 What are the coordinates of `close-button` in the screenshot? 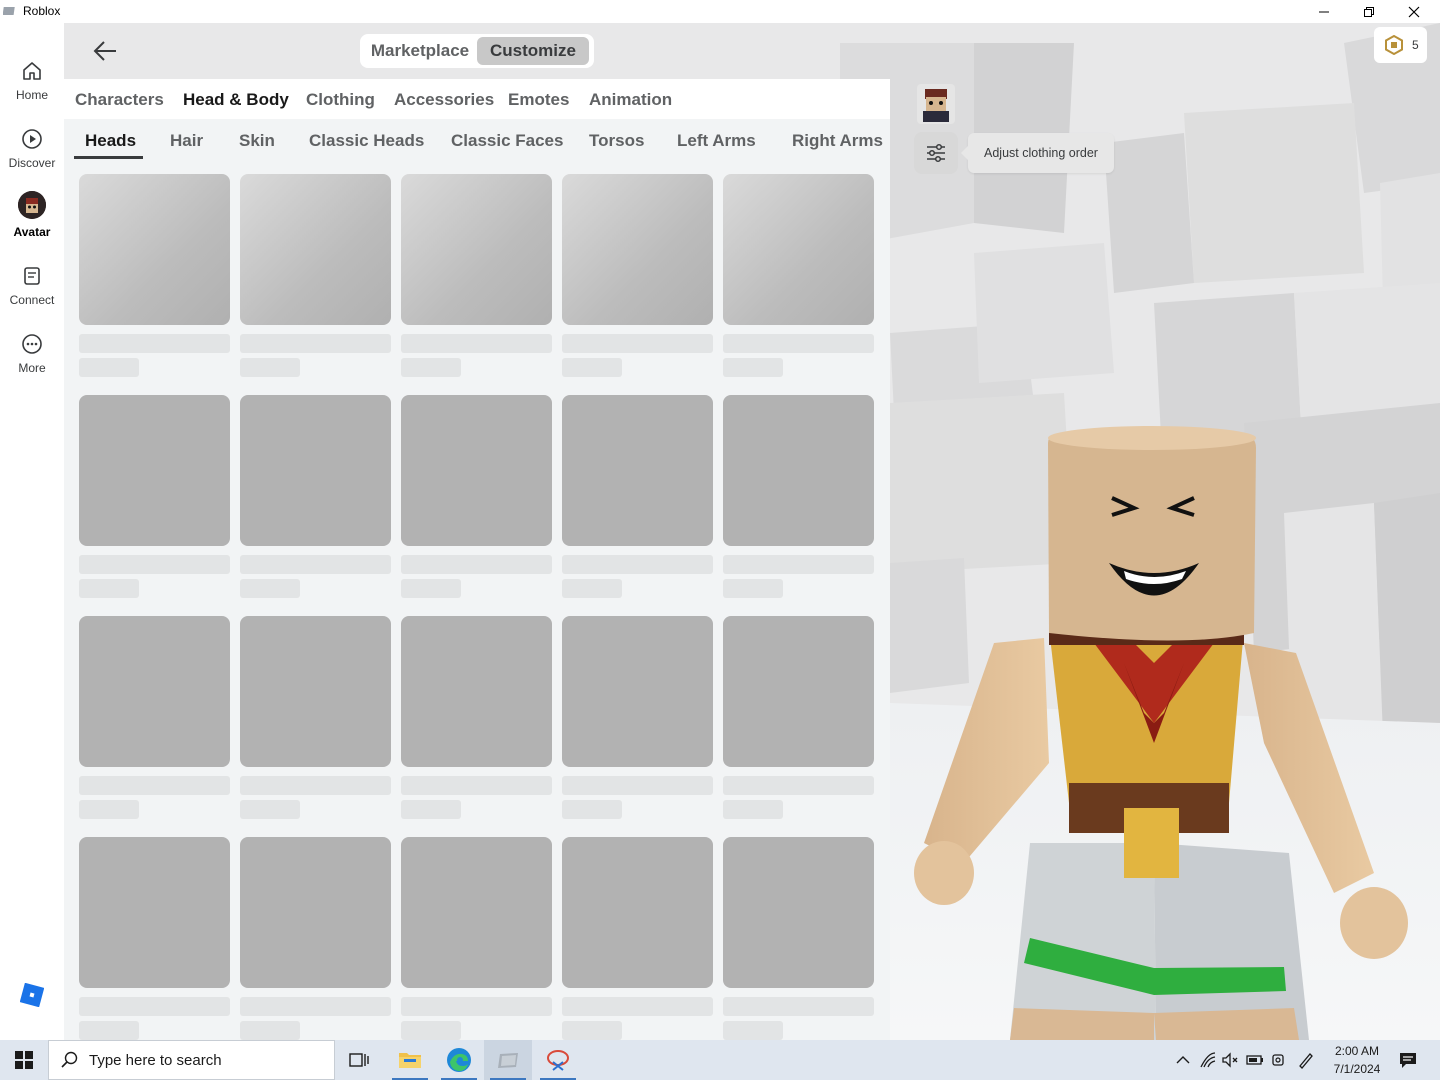 It's located at (1414, 11).